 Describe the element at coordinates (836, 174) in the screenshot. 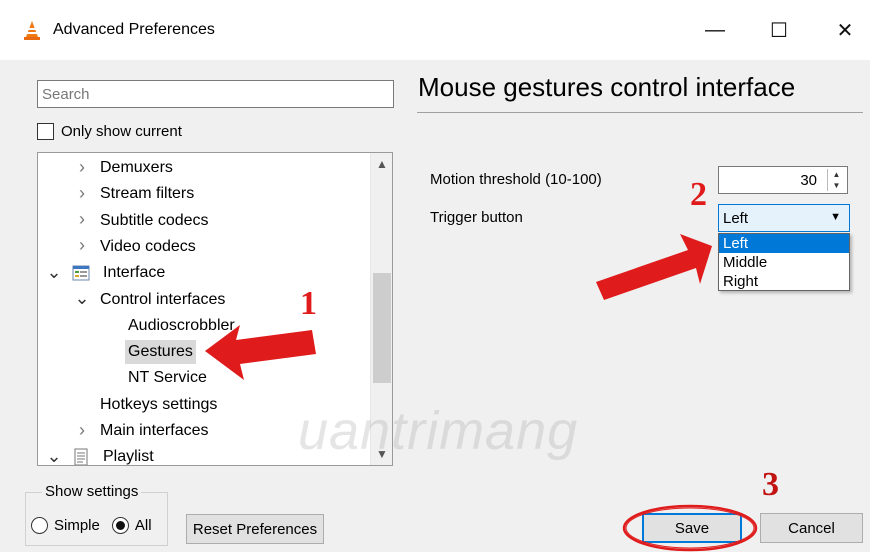

I see `spin-up-icon: ▲` at that location.